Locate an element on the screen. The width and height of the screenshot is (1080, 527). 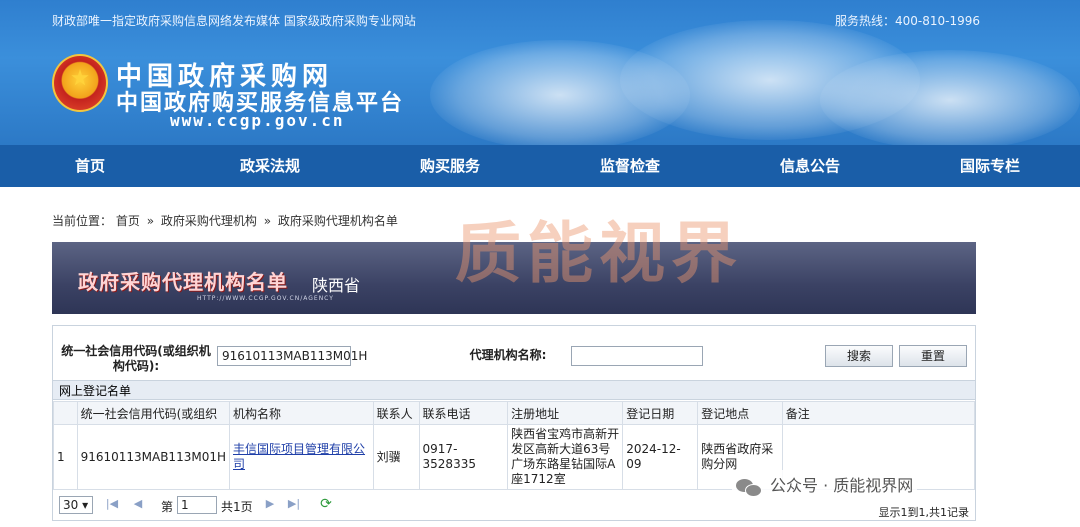
list-title: 网上登记名单 is located at coordinates (514, 390).